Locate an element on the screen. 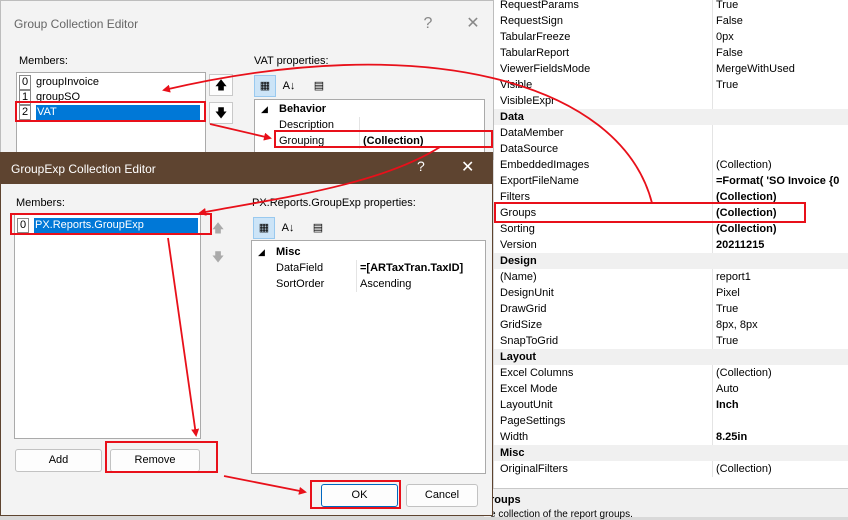 The height and width of the screenshot is (520, 848). property-row: Width 8.25in is located at coordinates (671, 437).